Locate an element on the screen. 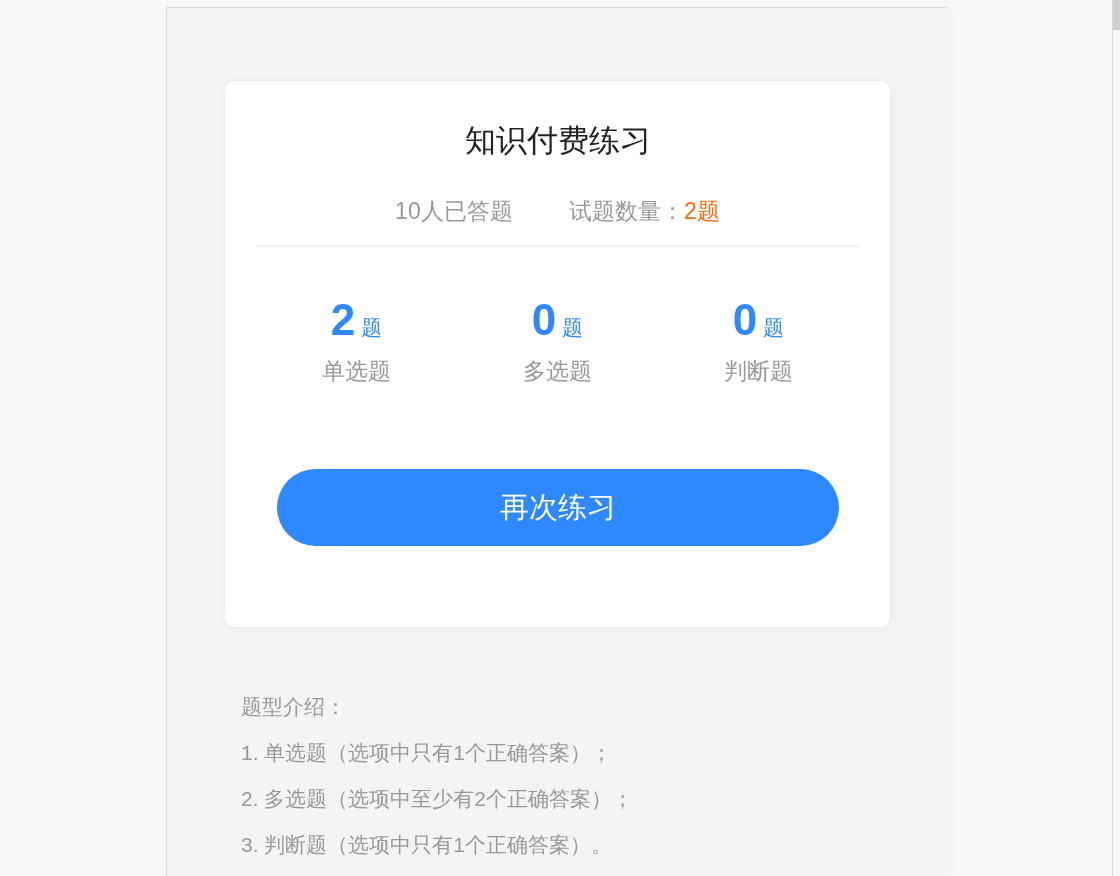  intro-item: 2. 多选题（选项中至少有2个正确答案）； is located at coordinates (438, 799).